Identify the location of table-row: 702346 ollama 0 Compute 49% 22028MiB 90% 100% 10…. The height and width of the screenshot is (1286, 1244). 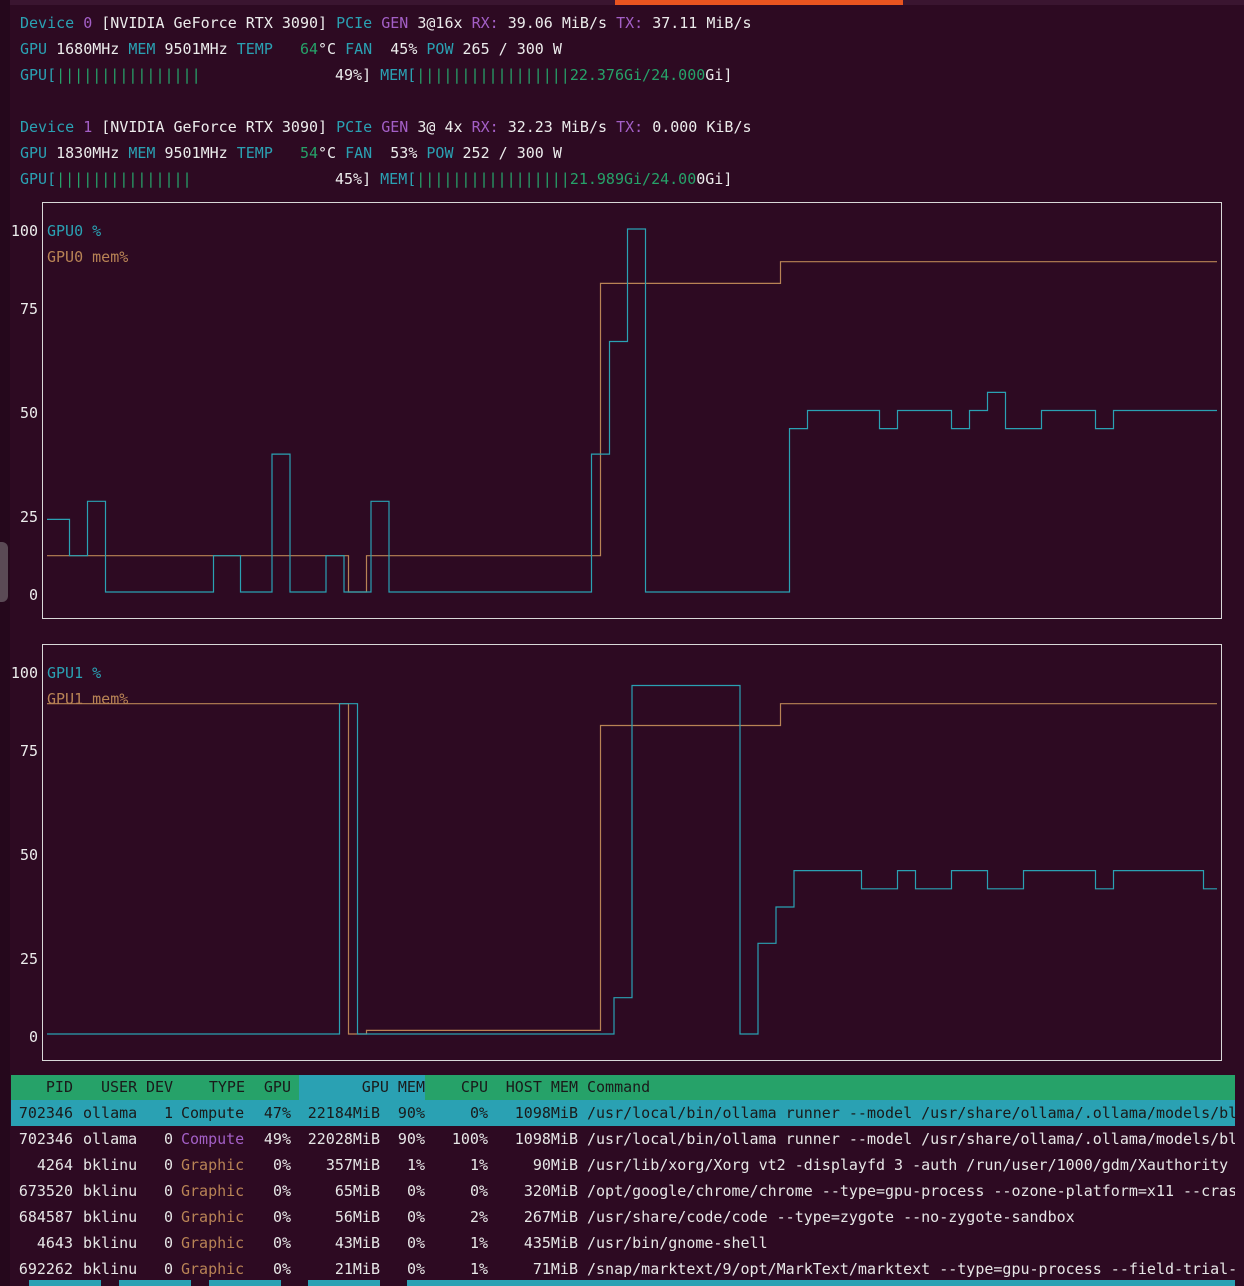
(623, 1139).